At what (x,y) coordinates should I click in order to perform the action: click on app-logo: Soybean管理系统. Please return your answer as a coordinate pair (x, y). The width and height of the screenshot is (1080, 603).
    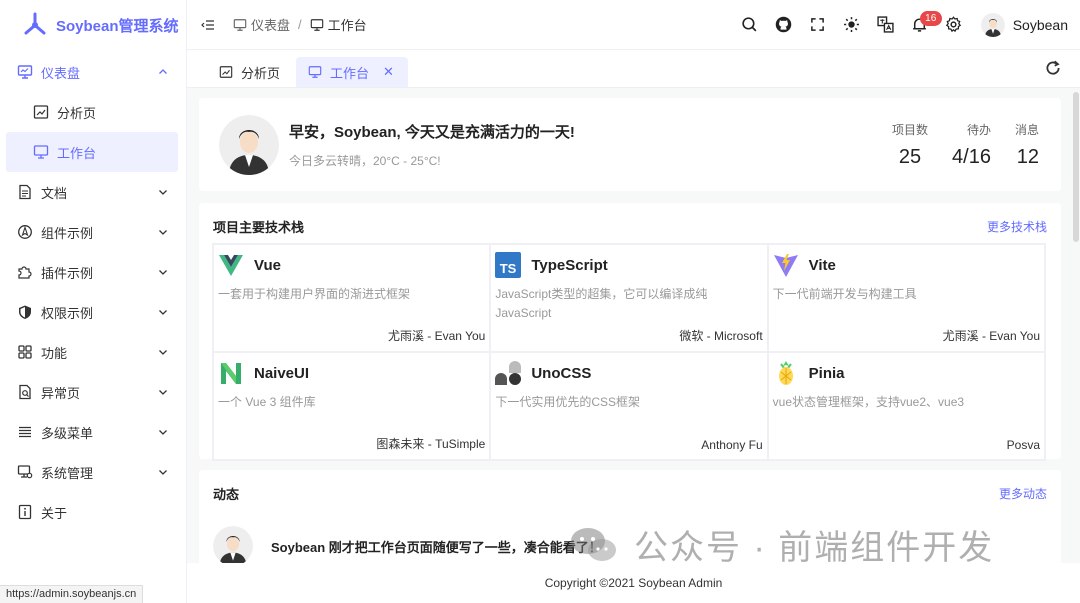
    Looking at the image, I should click on (93, 25).